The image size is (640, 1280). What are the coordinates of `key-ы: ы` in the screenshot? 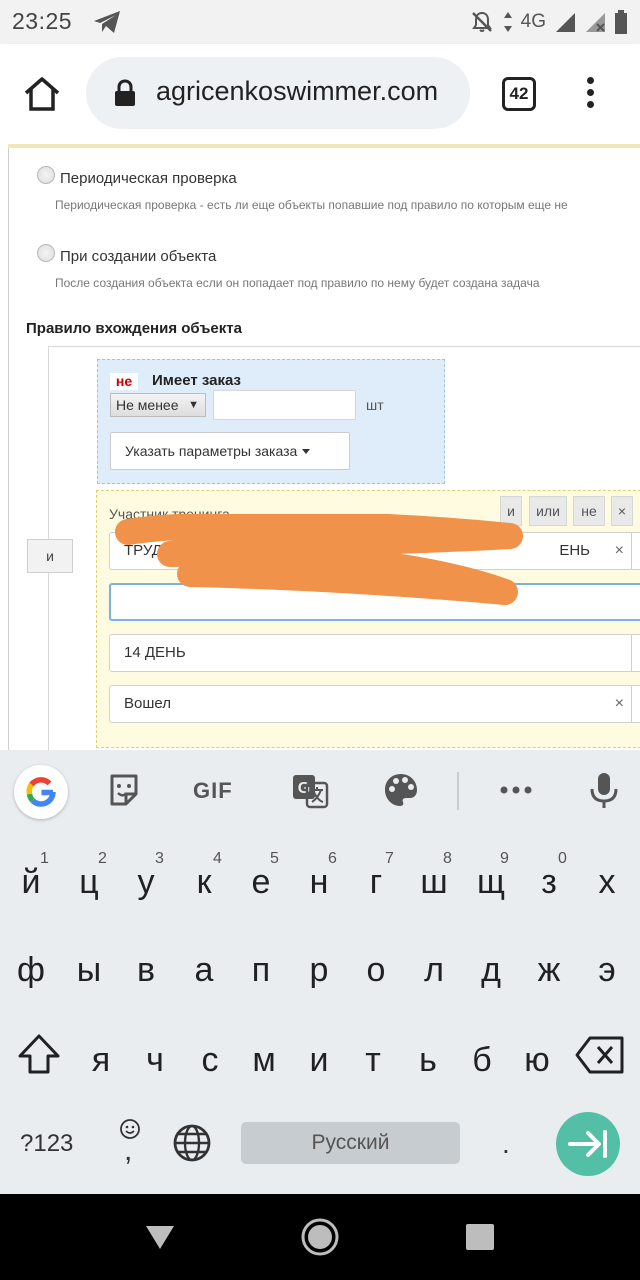 It's located at (89, 965).